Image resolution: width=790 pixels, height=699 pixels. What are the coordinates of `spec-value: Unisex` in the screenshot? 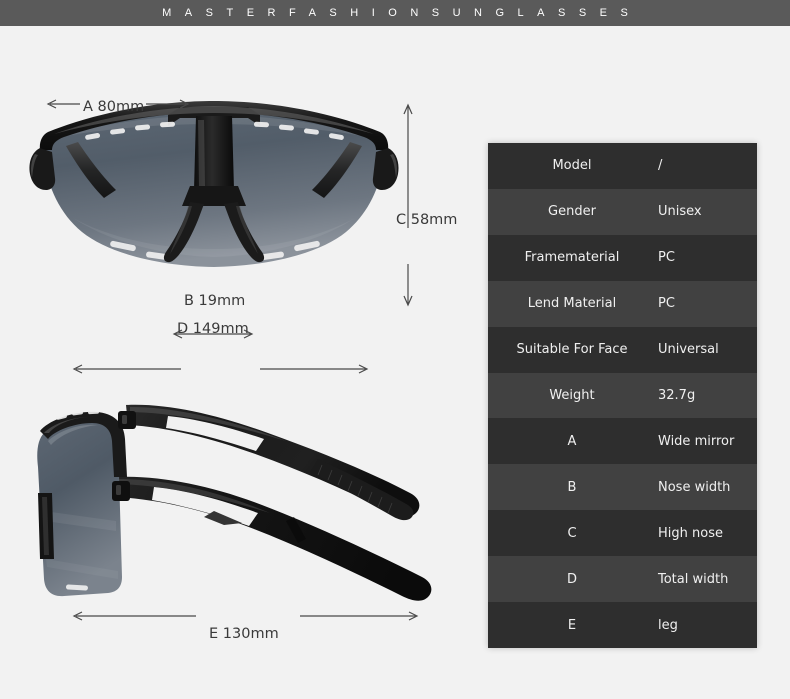 It's located at (680, 212).